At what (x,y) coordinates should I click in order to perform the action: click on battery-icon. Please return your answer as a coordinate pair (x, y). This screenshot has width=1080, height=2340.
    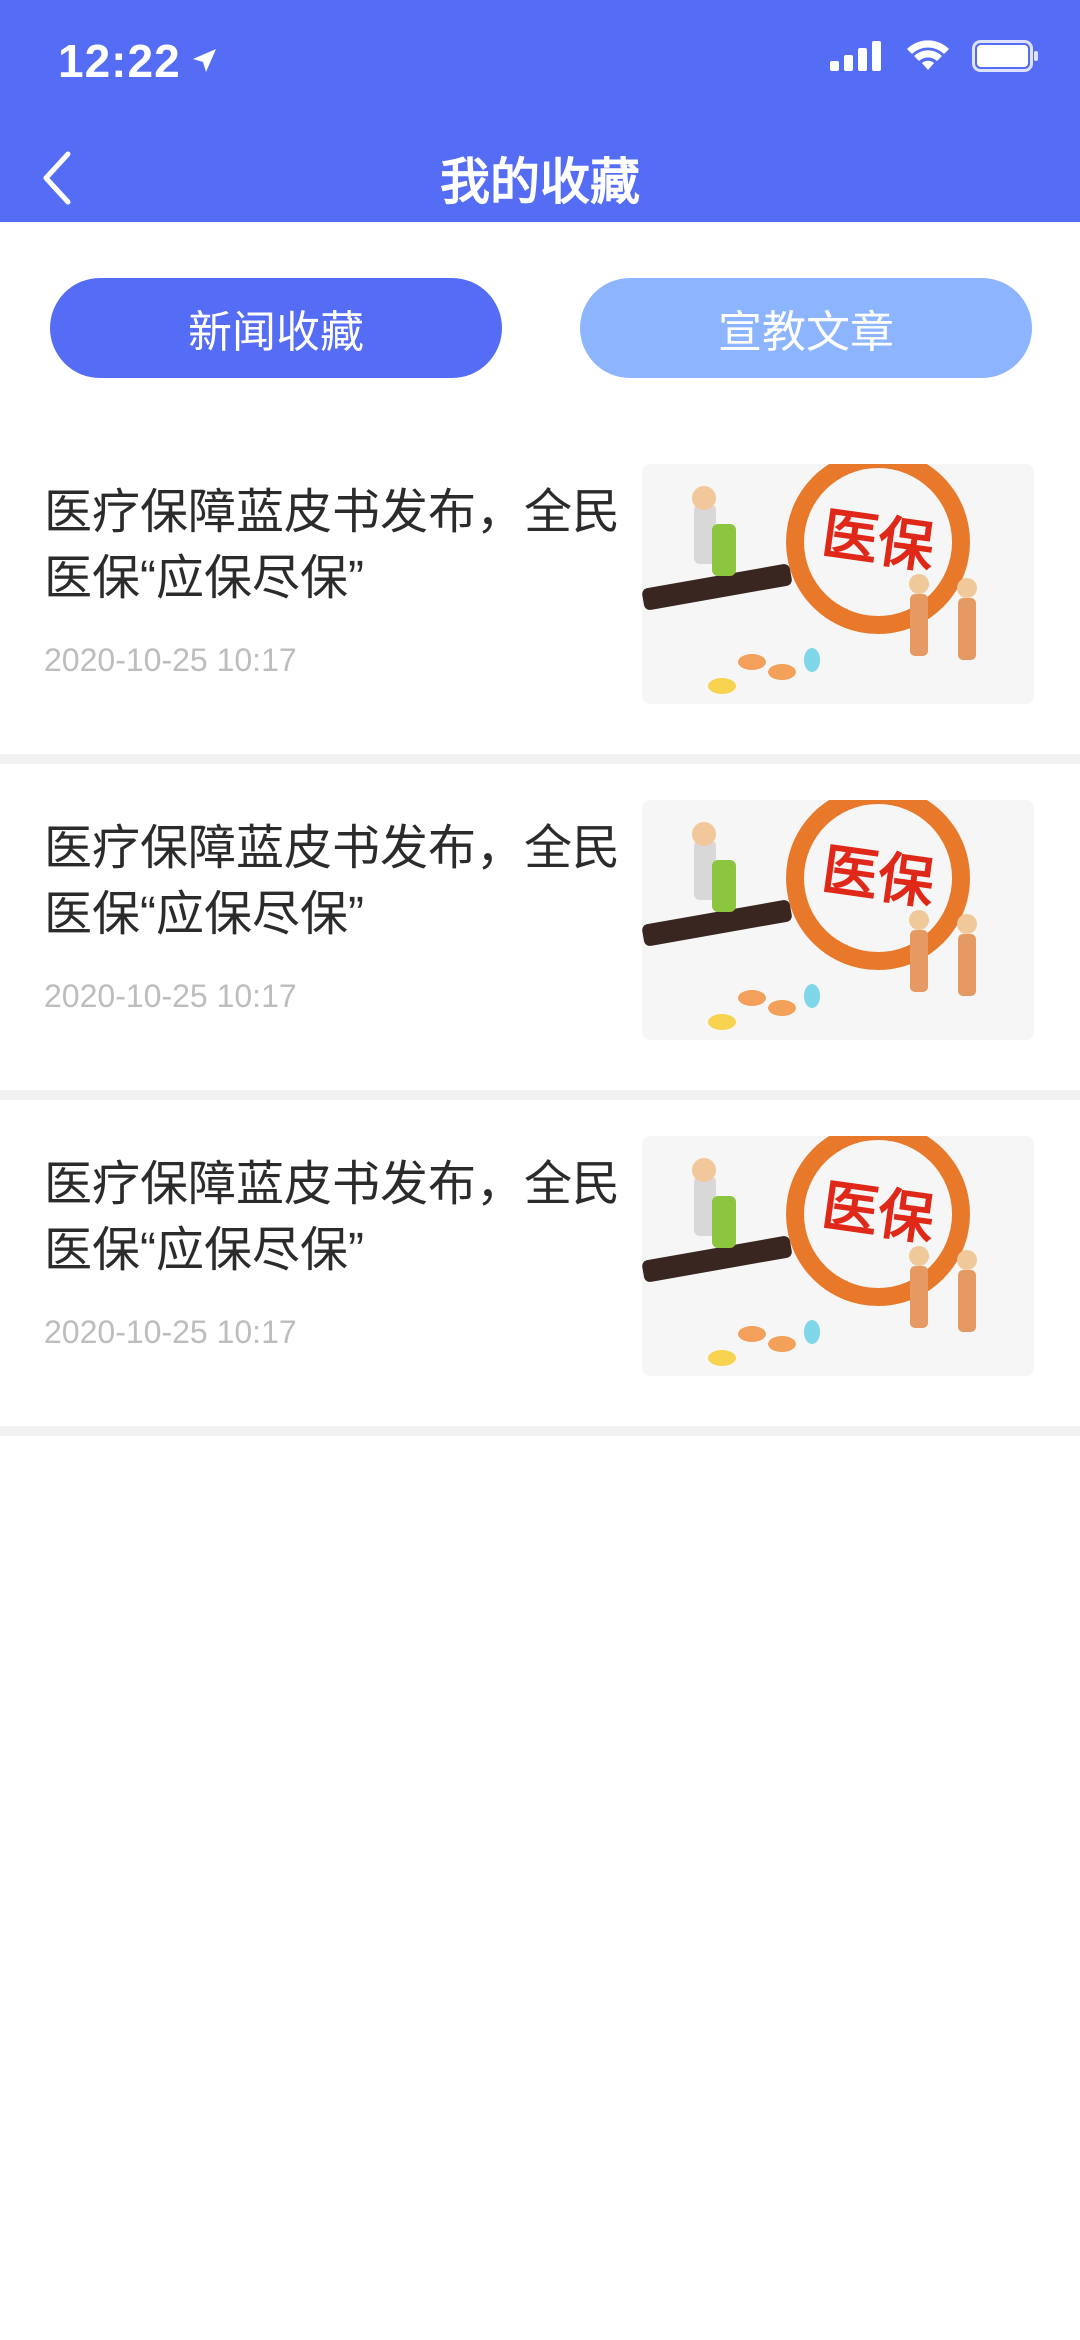
    Looking at the image, I should click on (1005, 56).